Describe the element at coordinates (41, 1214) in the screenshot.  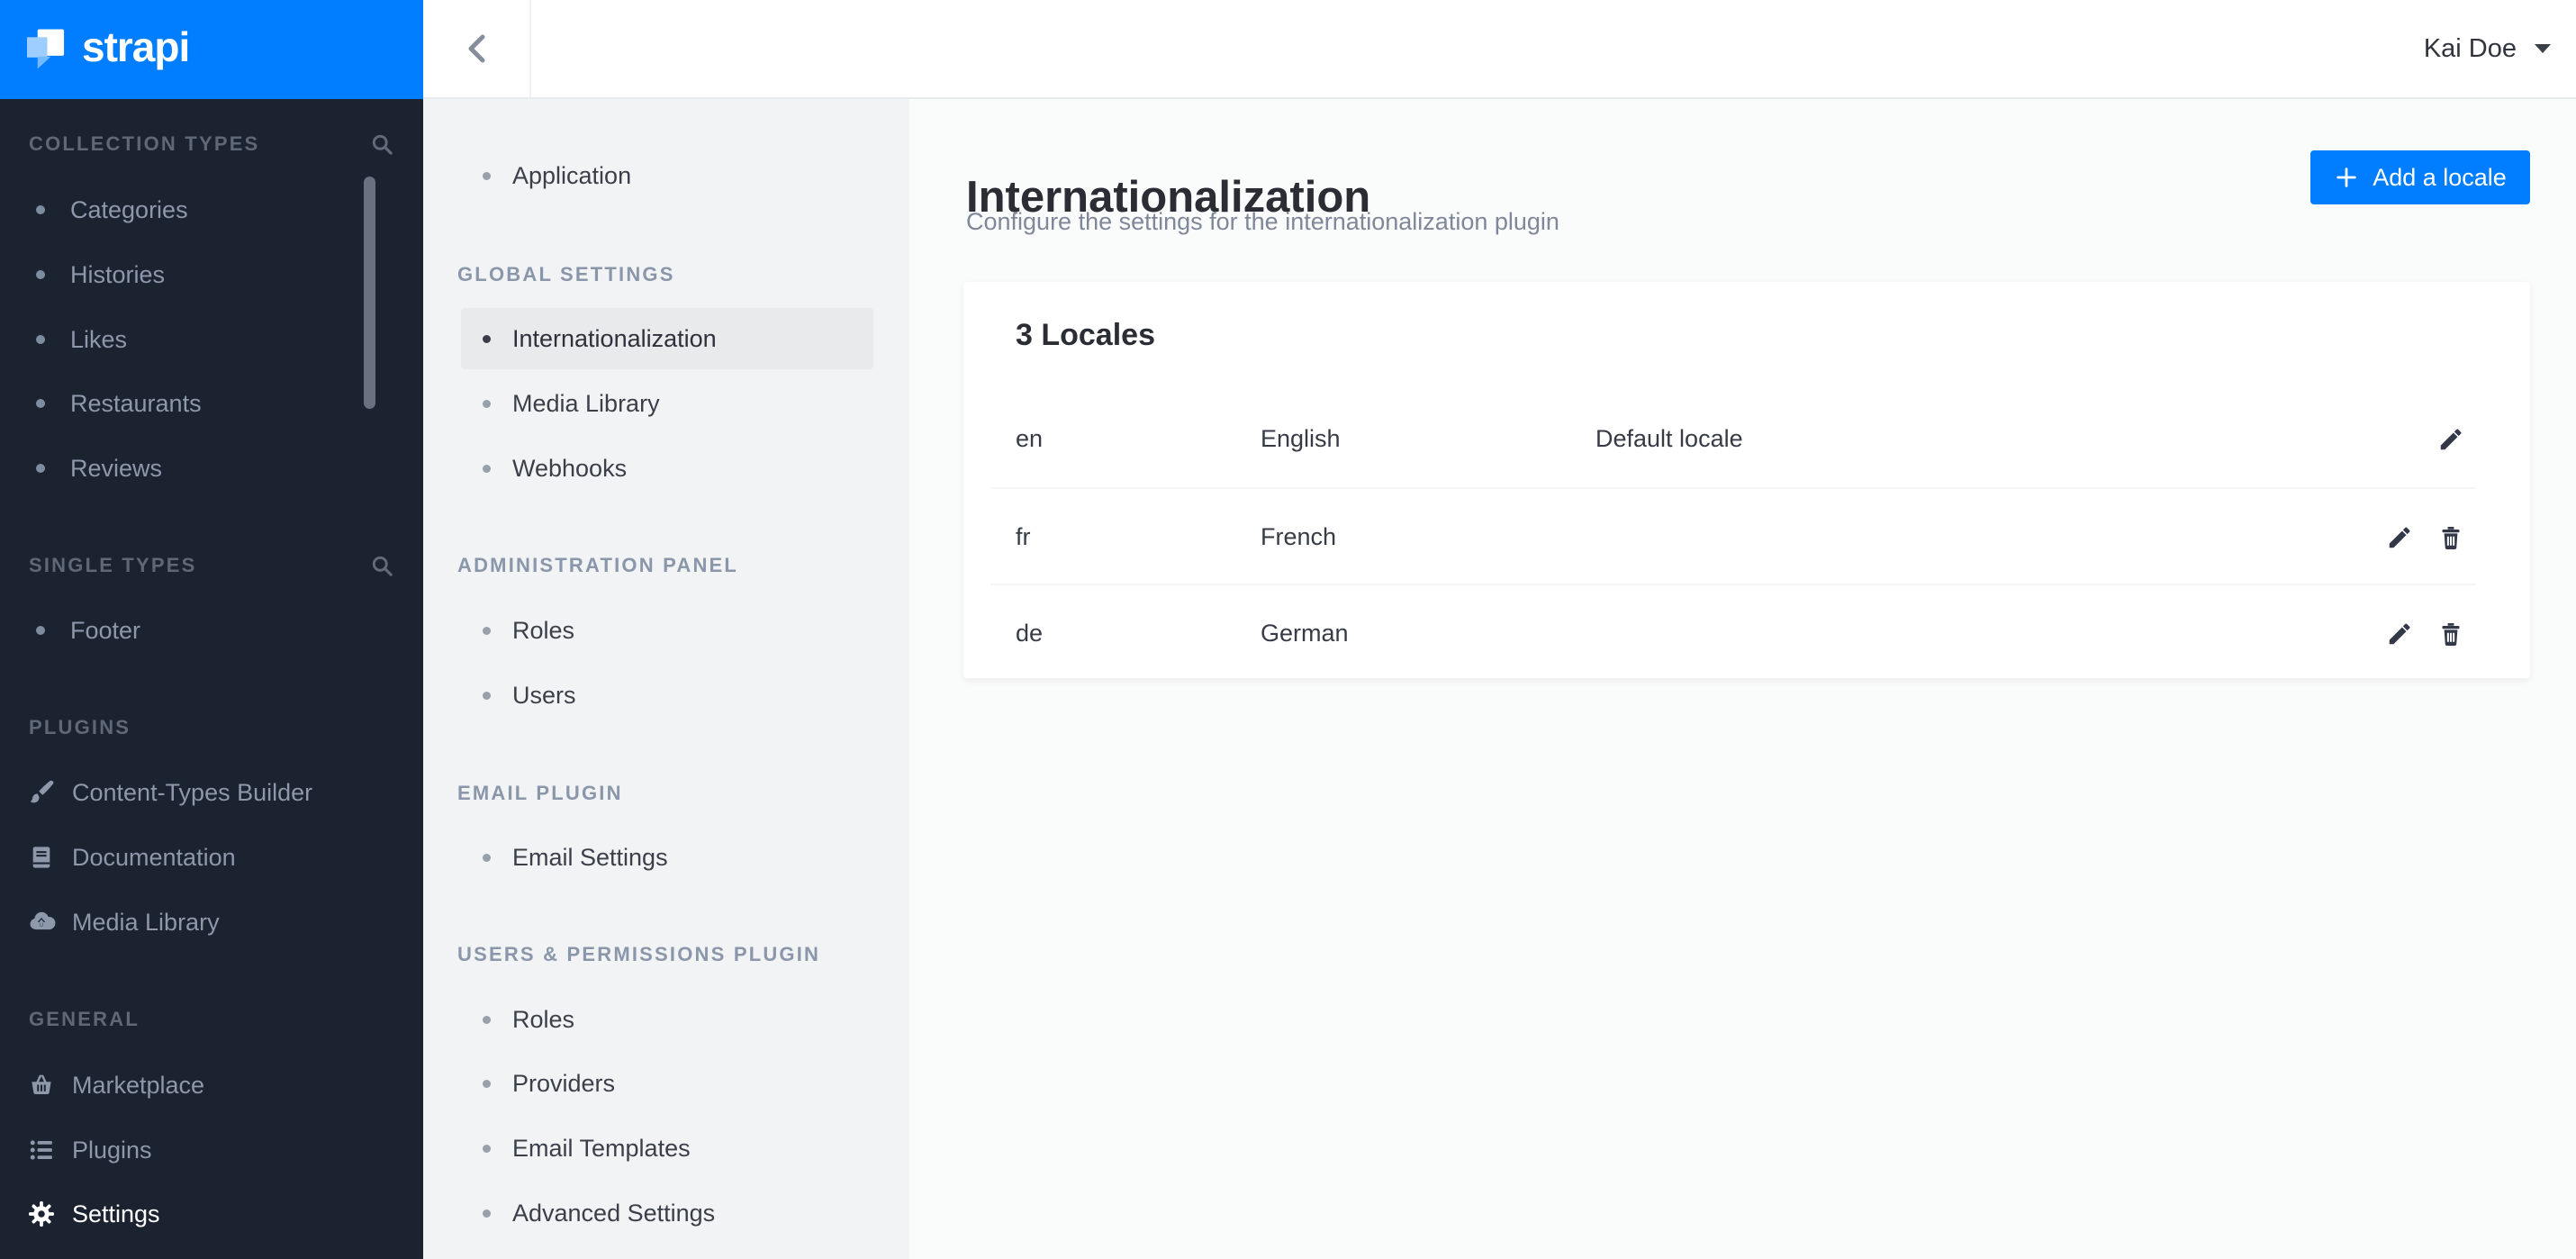
I see `gear-icon` at that location.